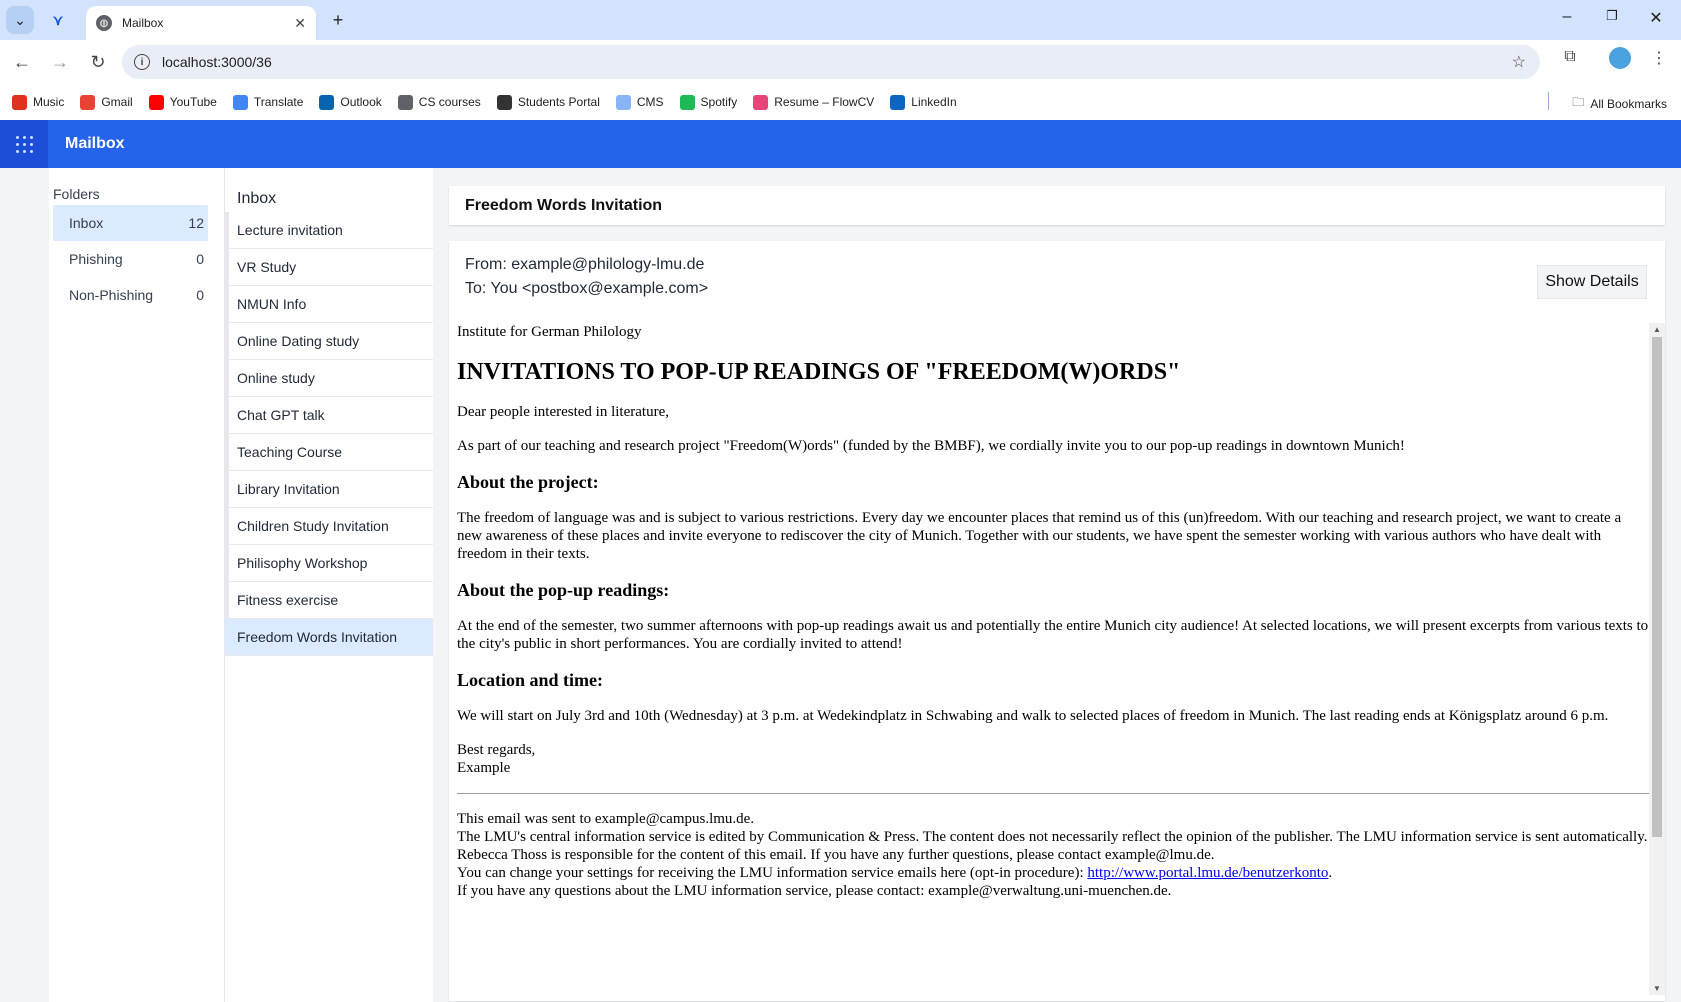  What do you see at coordinates (329, 304) in the screenshot?
I see `mail-item: NMUN Info` at bounding box center [329, 304].